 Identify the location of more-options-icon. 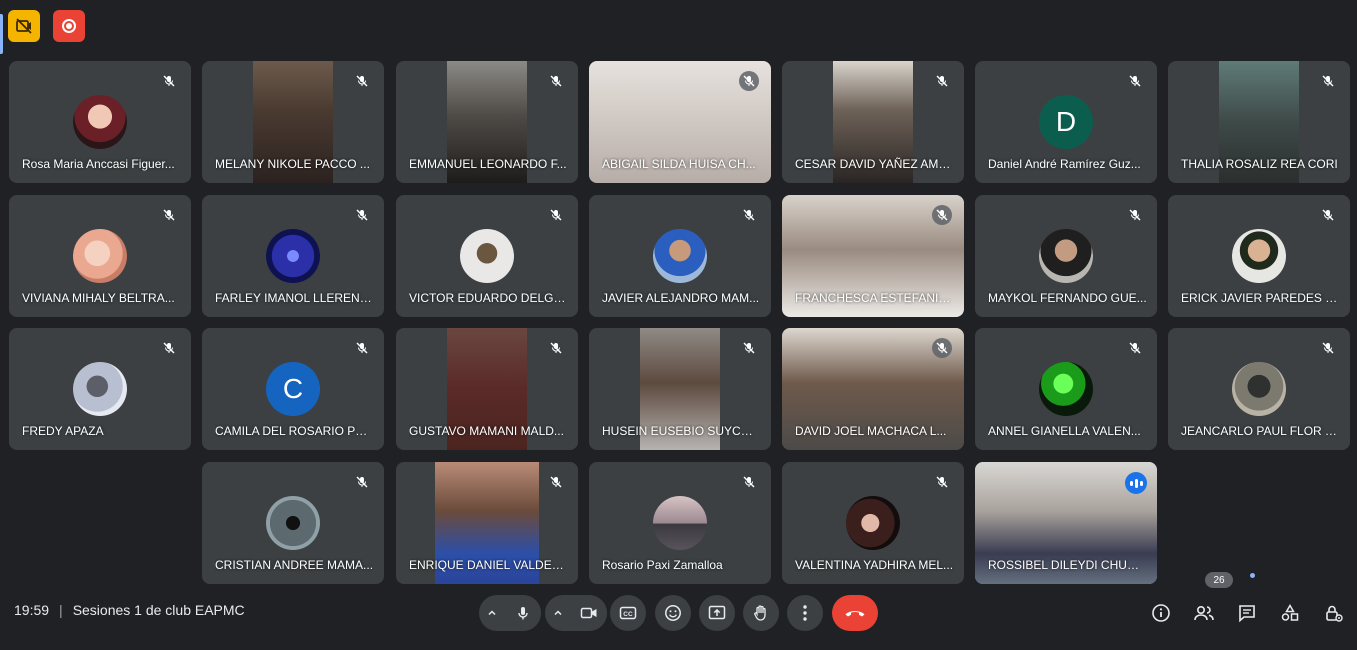
(805, 613).